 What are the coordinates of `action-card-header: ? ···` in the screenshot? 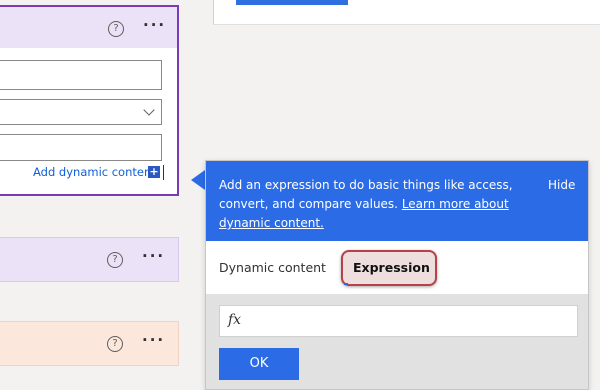 It's located at (88, 27).